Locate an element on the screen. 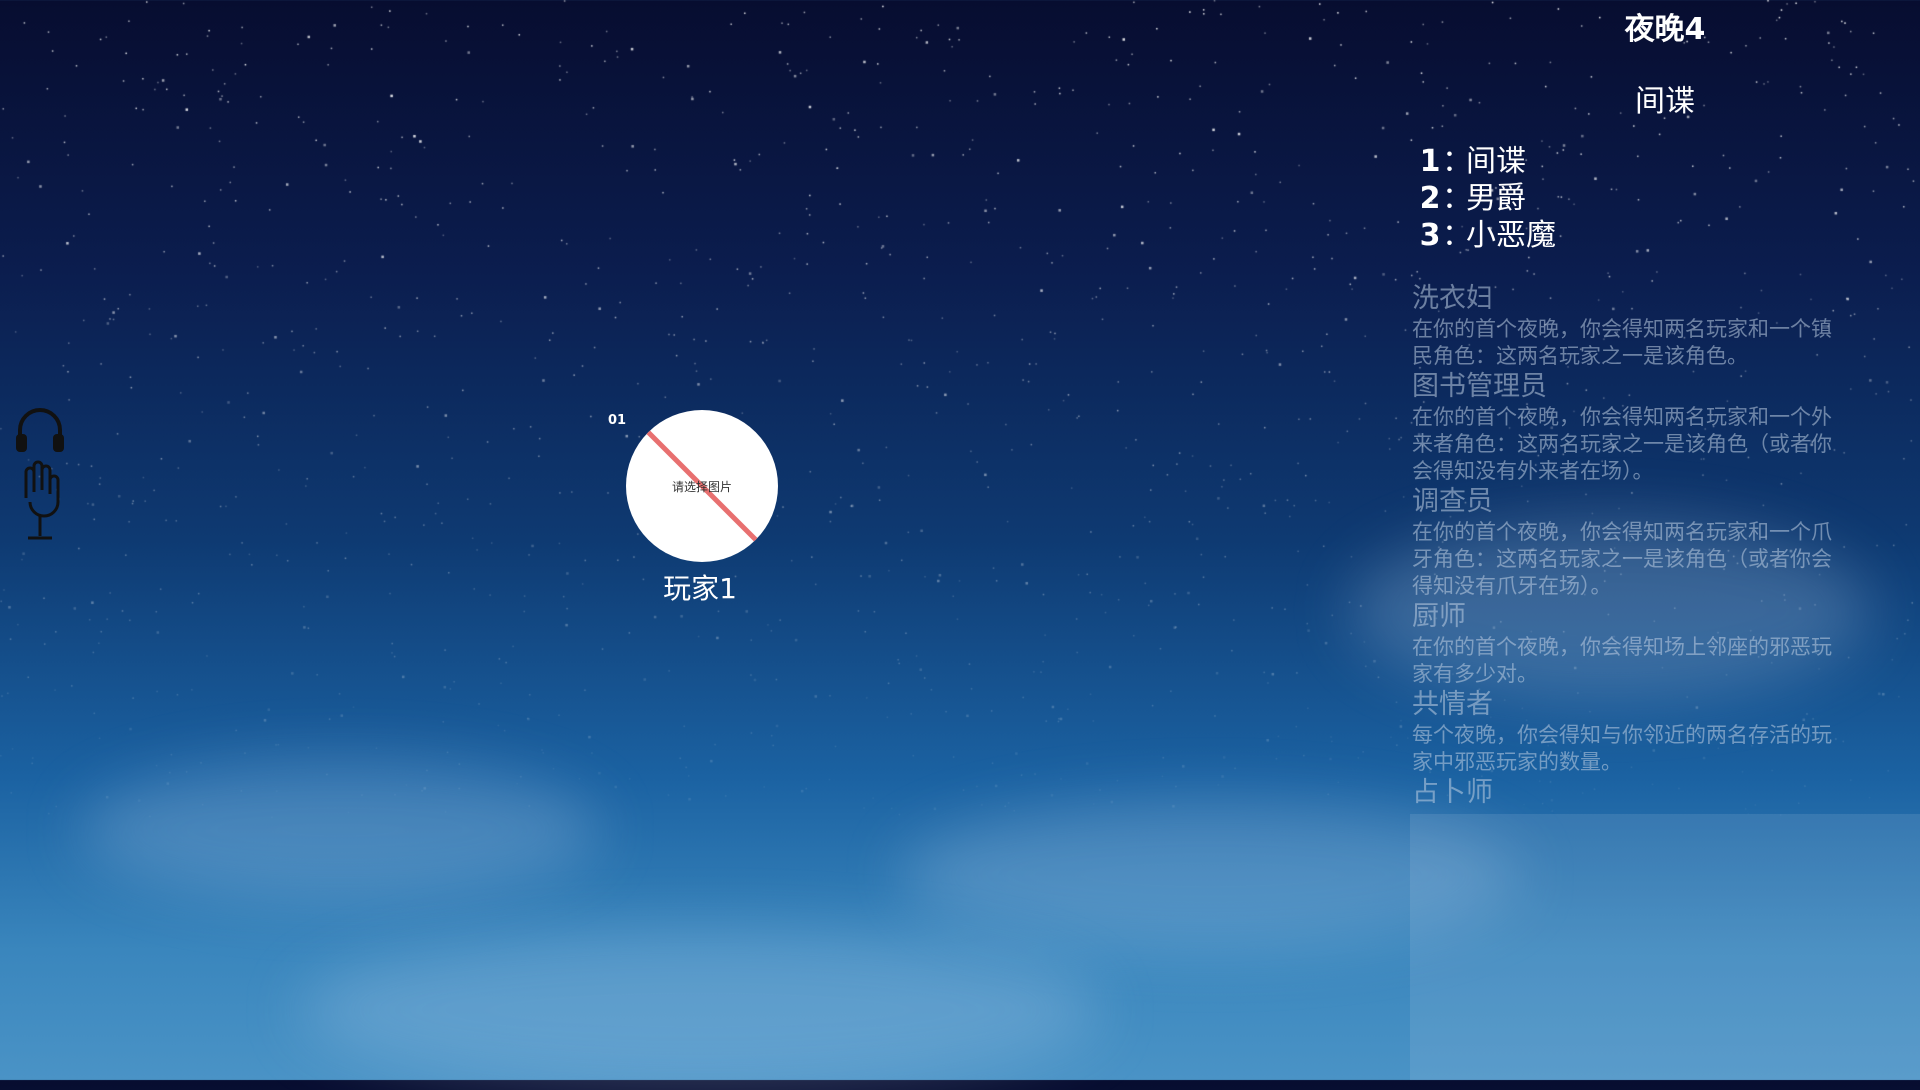  microphone-hand-icon is located at coordinates (40, 501).